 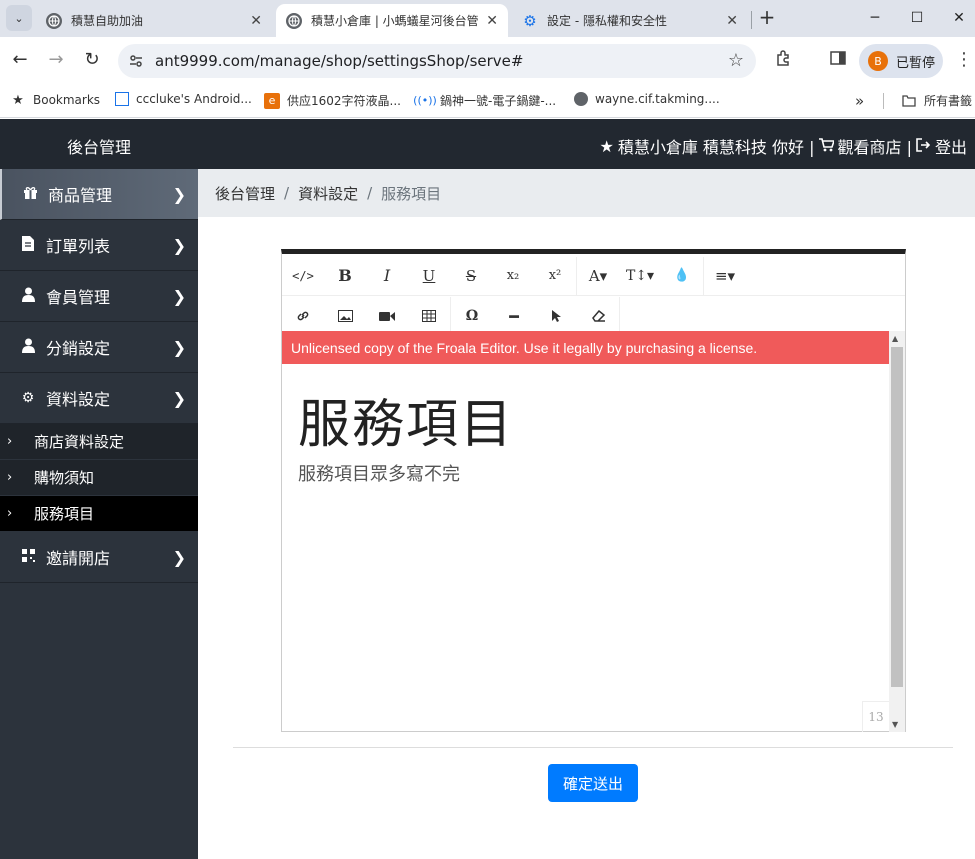 What do you see at coordinates (514, 316) in the screenshot?
I see `horizontal-line-icon: ━` at bounding box center [514, 316].